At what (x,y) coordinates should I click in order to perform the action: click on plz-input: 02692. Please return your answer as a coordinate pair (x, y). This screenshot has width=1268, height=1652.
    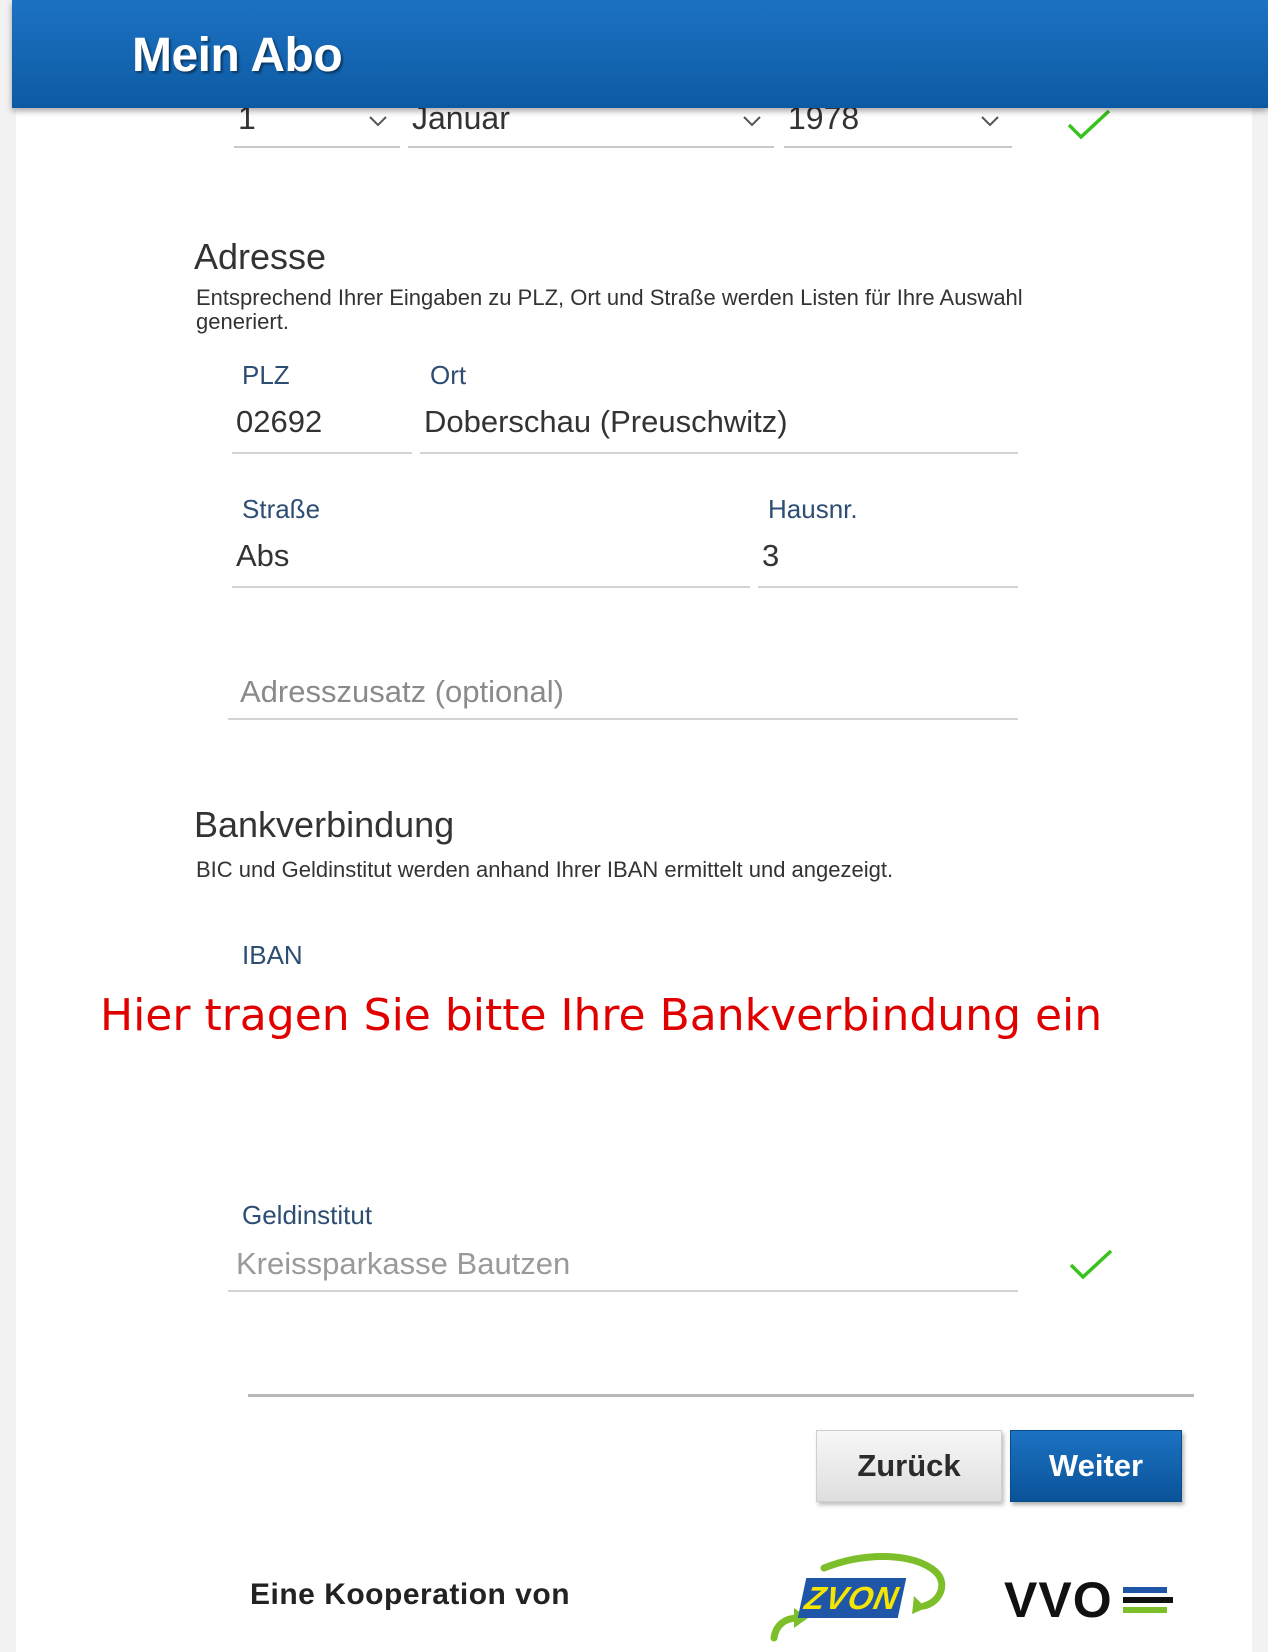
    Looking at the image, I should click on (322, 427).